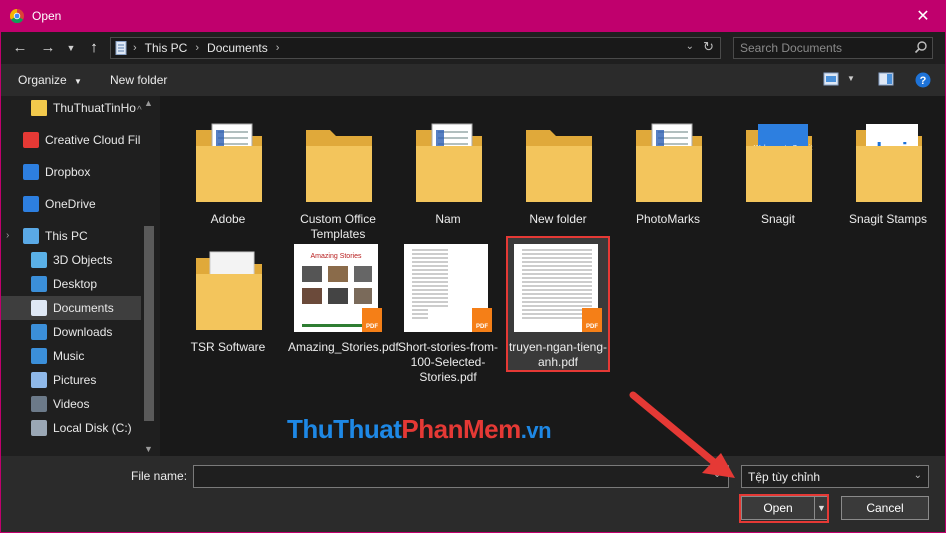 The height and width of the screenshot is (533, 946). Describe the element at coordinates (228, 219) in the screenshot. I see `item-label: Adobe` at that location.